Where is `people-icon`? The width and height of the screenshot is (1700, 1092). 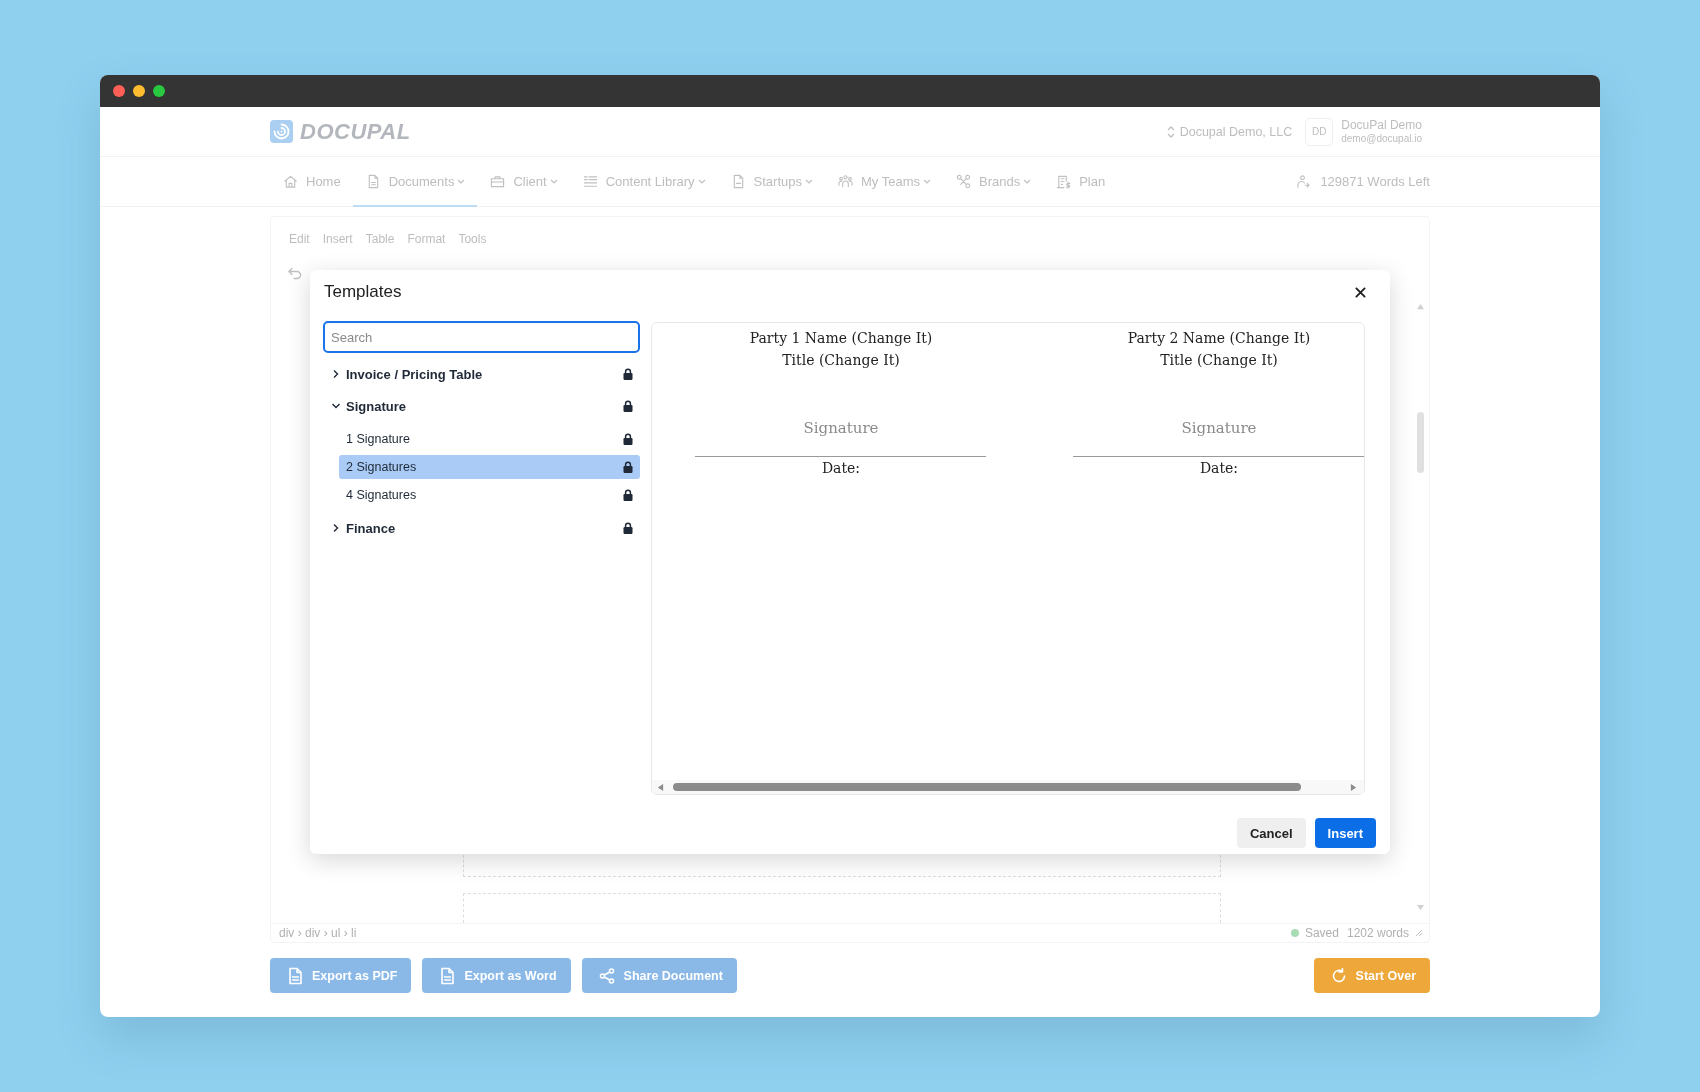
people-icon is located at coordinates (845, 181).